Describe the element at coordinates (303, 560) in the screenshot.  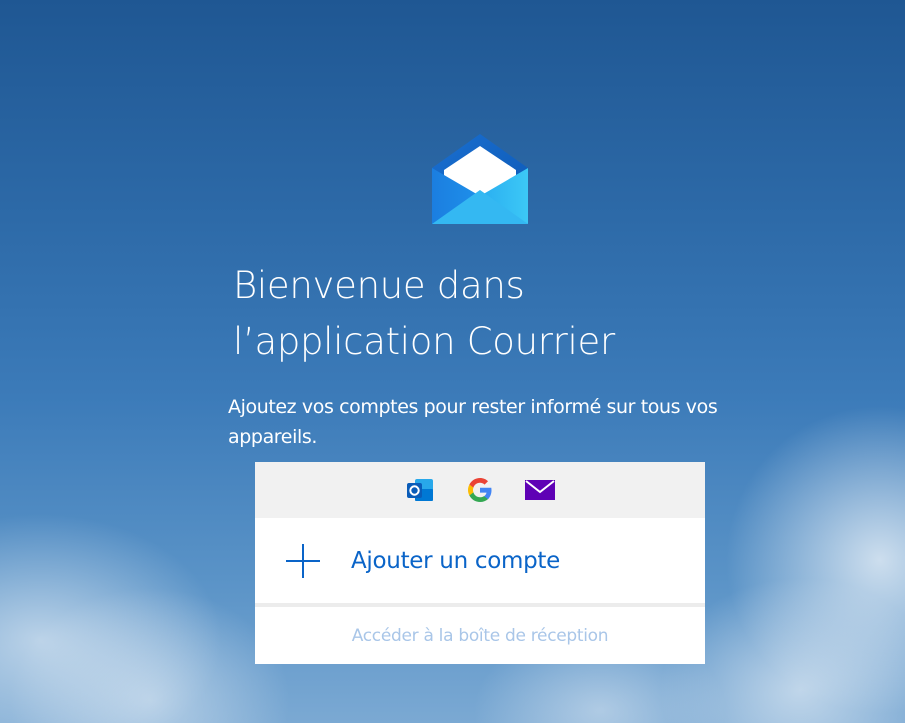
I see `plus-icon` at that location.